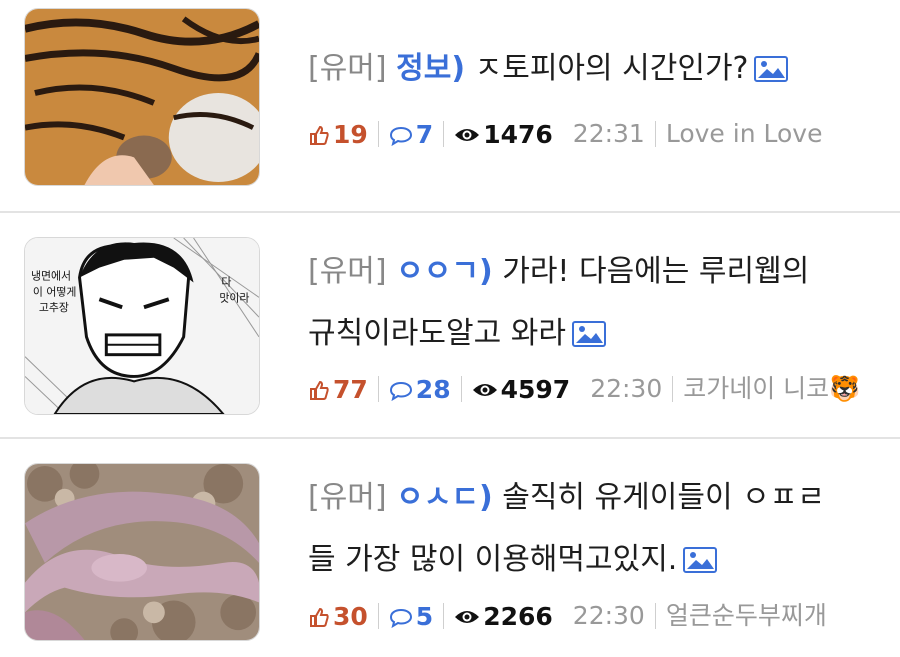 This screenshot has width=900, height=657. What do you see at coordinates (567, 615) in the screenshot?
I see `post-meta: 30 5 2266 22:30 얼큰순두부찌개` at bounding box center [567, 615].